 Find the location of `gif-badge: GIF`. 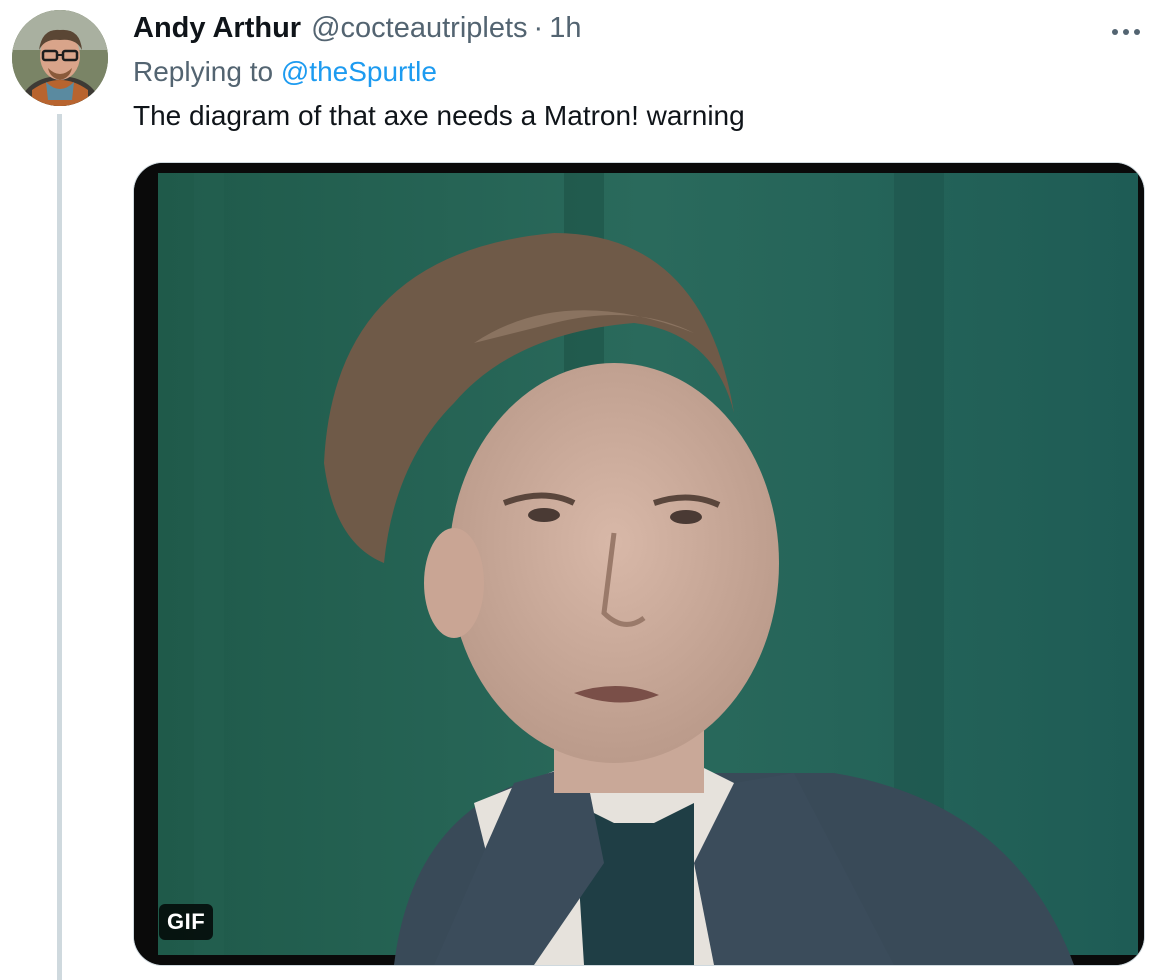

gif-badge: GIF is located at coordinates (186, 922).